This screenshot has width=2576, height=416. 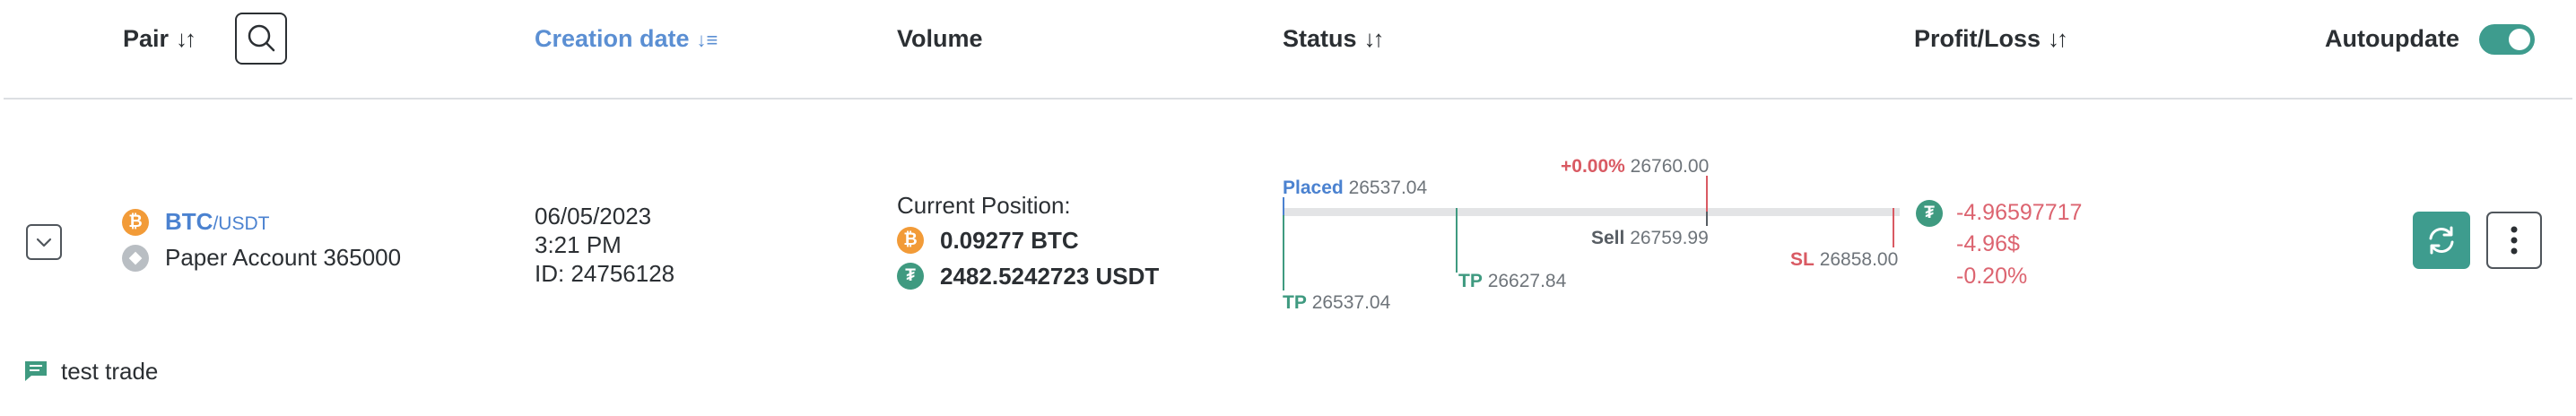 I want to click on pair-link: BTC/USDT, so click(x=217, y=222).